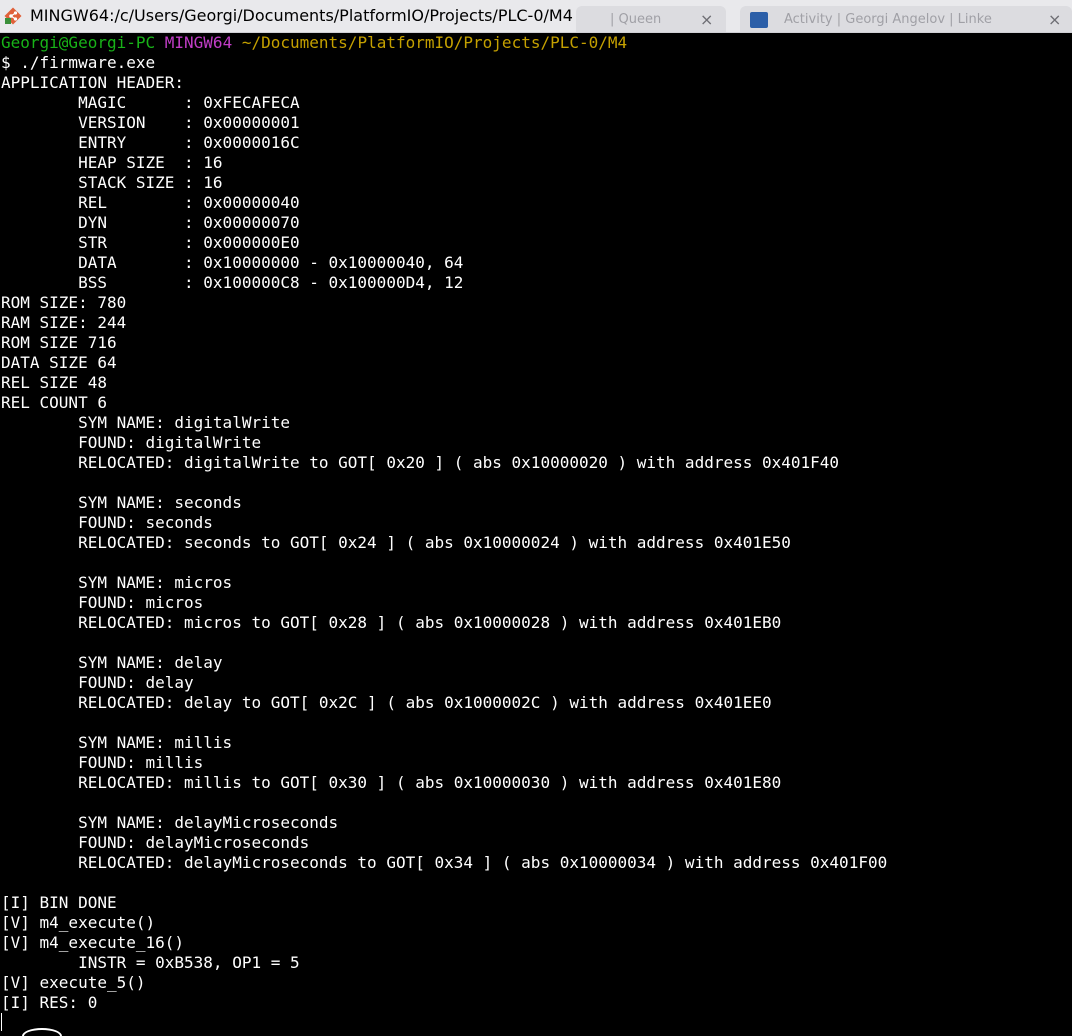  I want to click on output-line: SYM NAME: micros, so click(117, 582).